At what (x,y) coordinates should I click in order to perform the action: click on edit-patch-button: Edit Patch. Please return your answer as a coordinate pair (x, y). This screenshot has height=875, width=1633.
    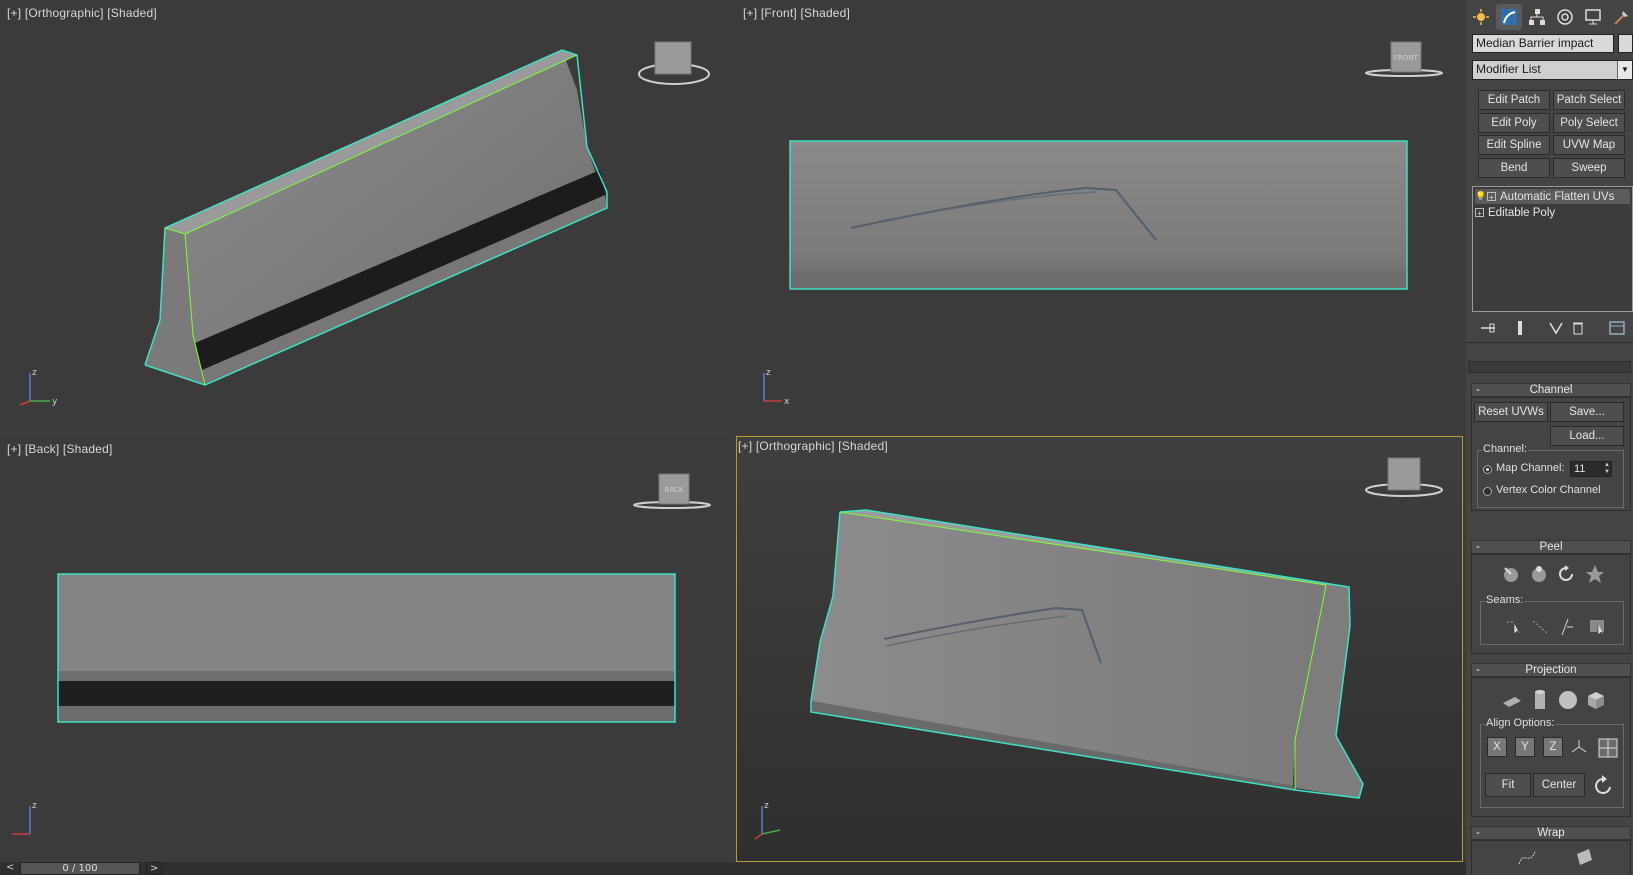
    Looking at the image, I should click on (1514, 100).